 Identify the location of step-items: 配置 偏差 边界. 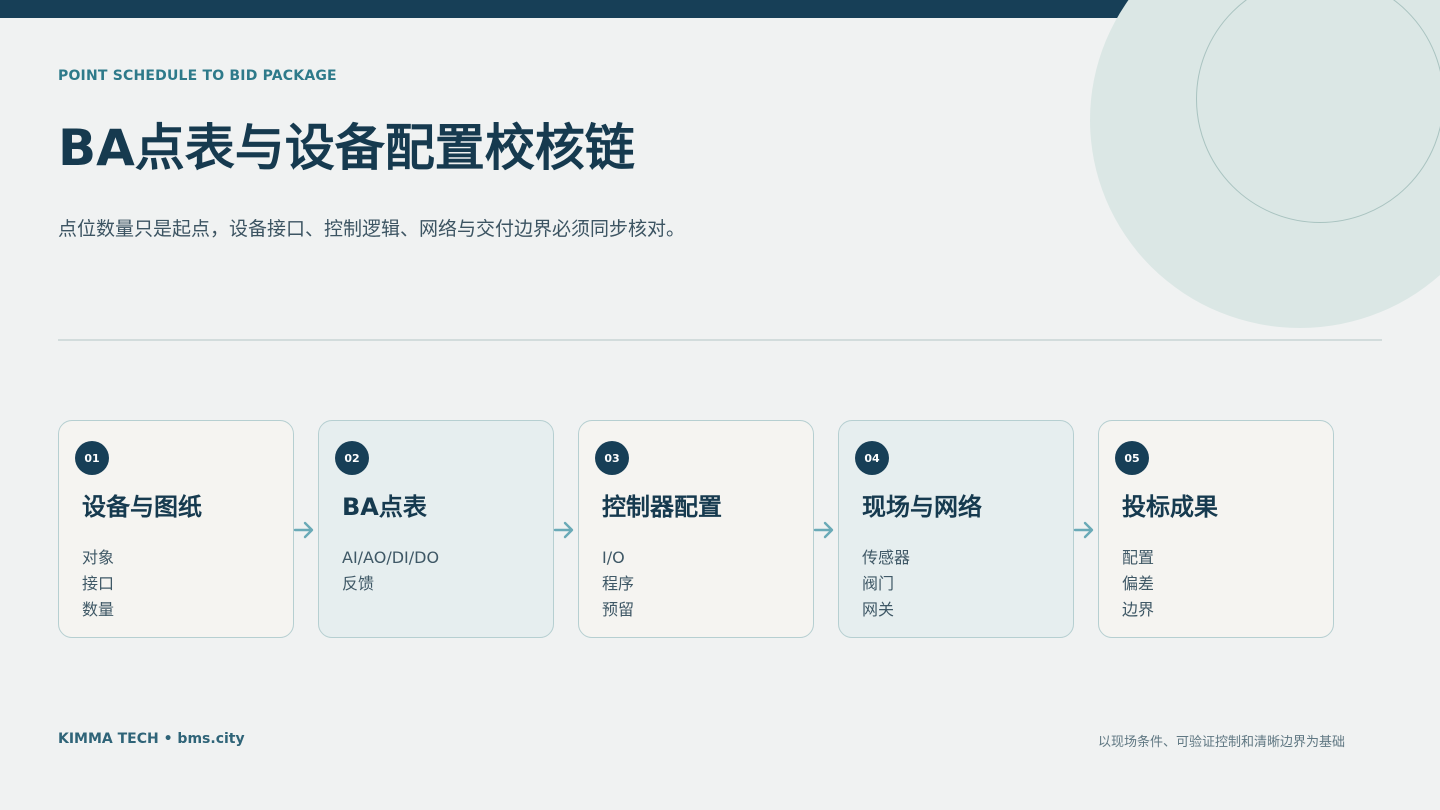
(1138, 584).